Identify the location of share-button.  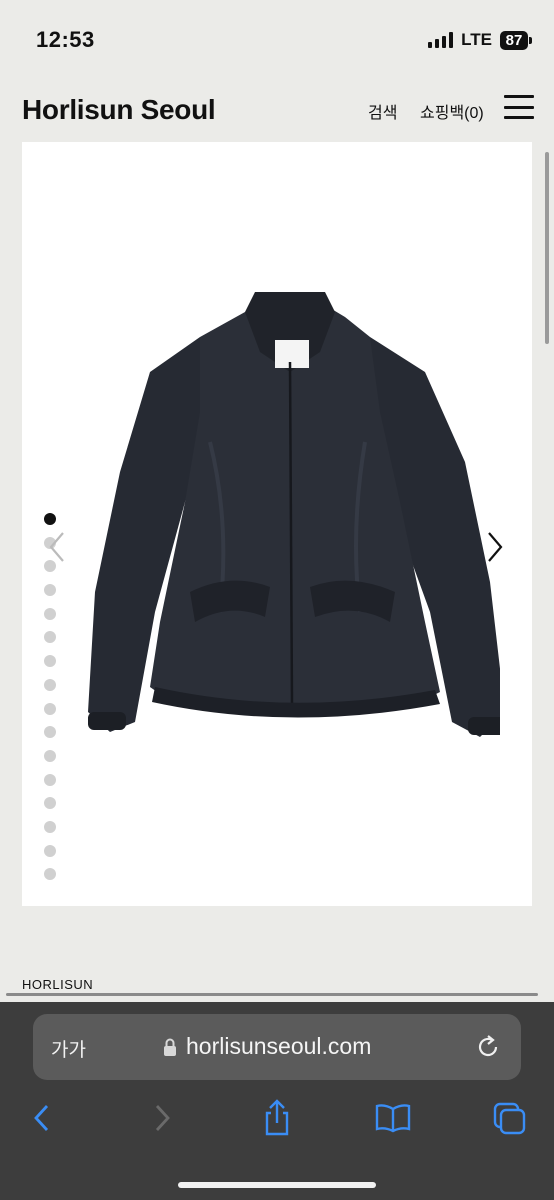
(277, 1118).